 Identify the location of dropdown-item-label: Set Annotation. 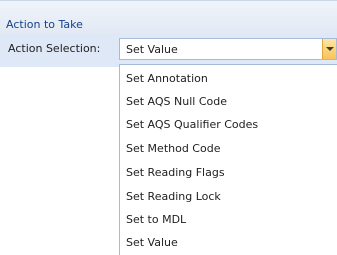
(167, 78).